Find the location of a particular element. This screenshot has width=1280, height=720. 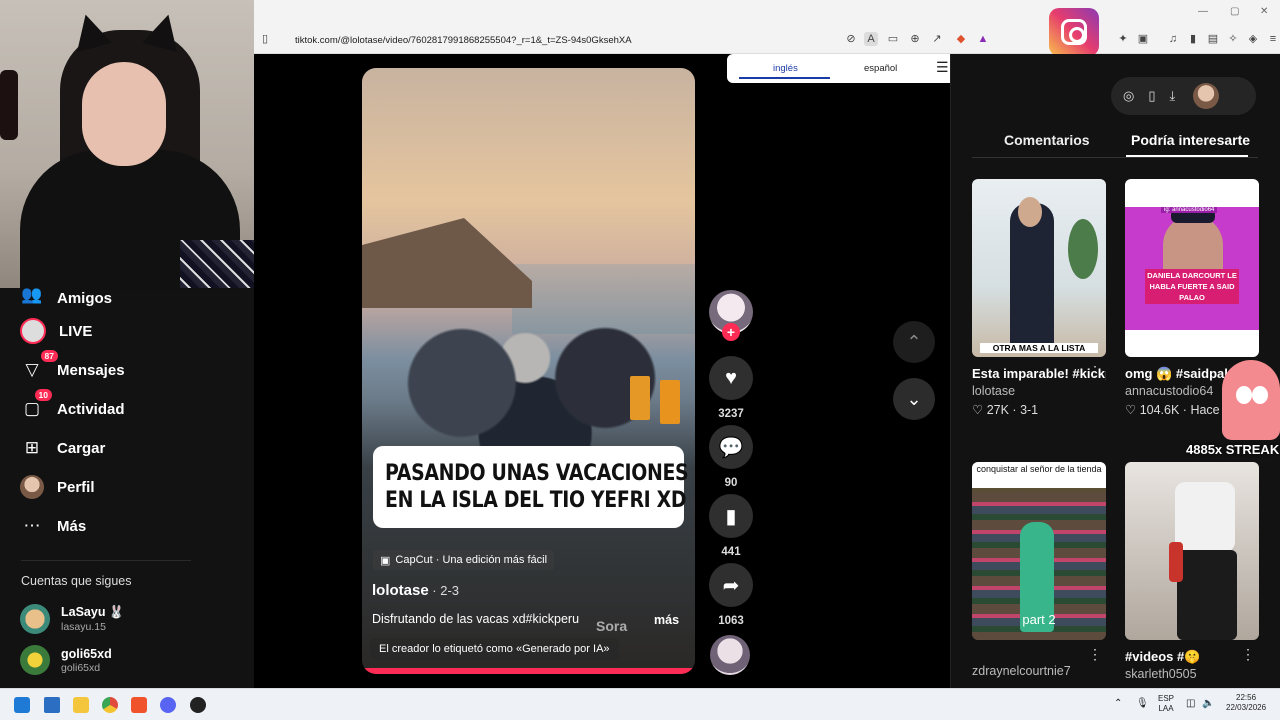

sidebar-toggle-icon: ▮ is located at coordinates (1193, 39).